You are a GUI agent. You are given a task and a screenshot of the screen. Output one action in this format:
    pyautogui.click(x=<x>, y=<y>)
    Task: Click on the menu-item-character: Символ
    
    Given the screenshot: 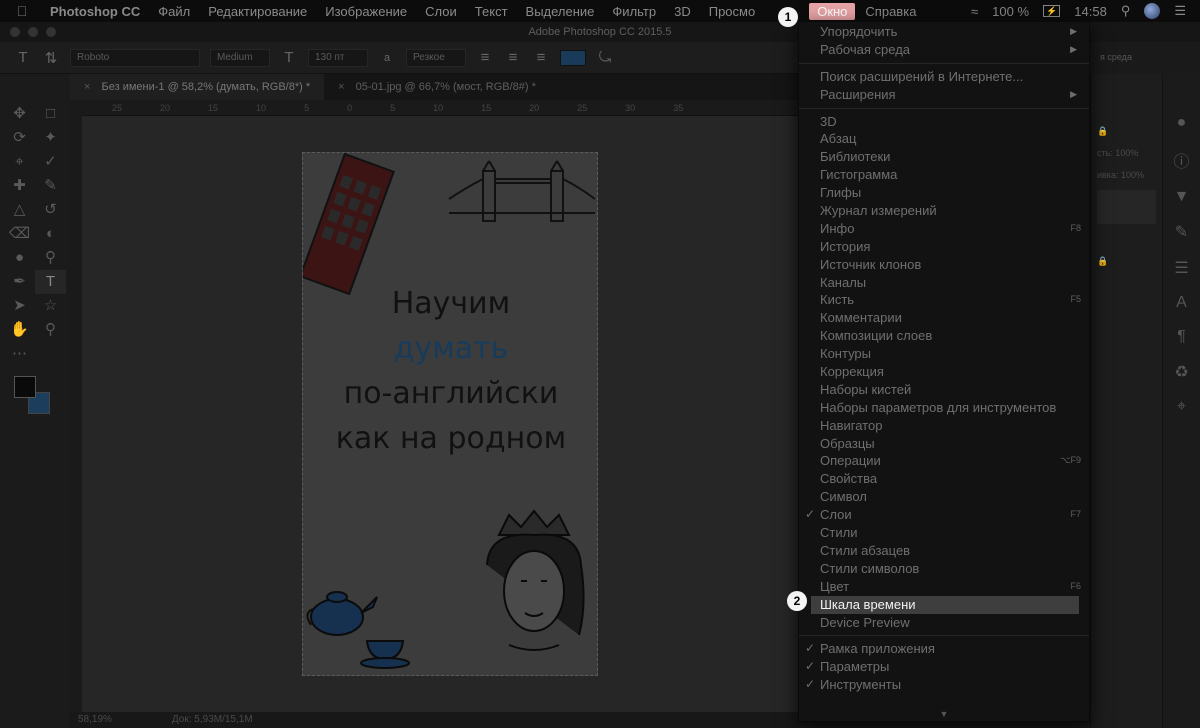 What is the action you would take?
    pyautogui.click(x=944, y=497)
    